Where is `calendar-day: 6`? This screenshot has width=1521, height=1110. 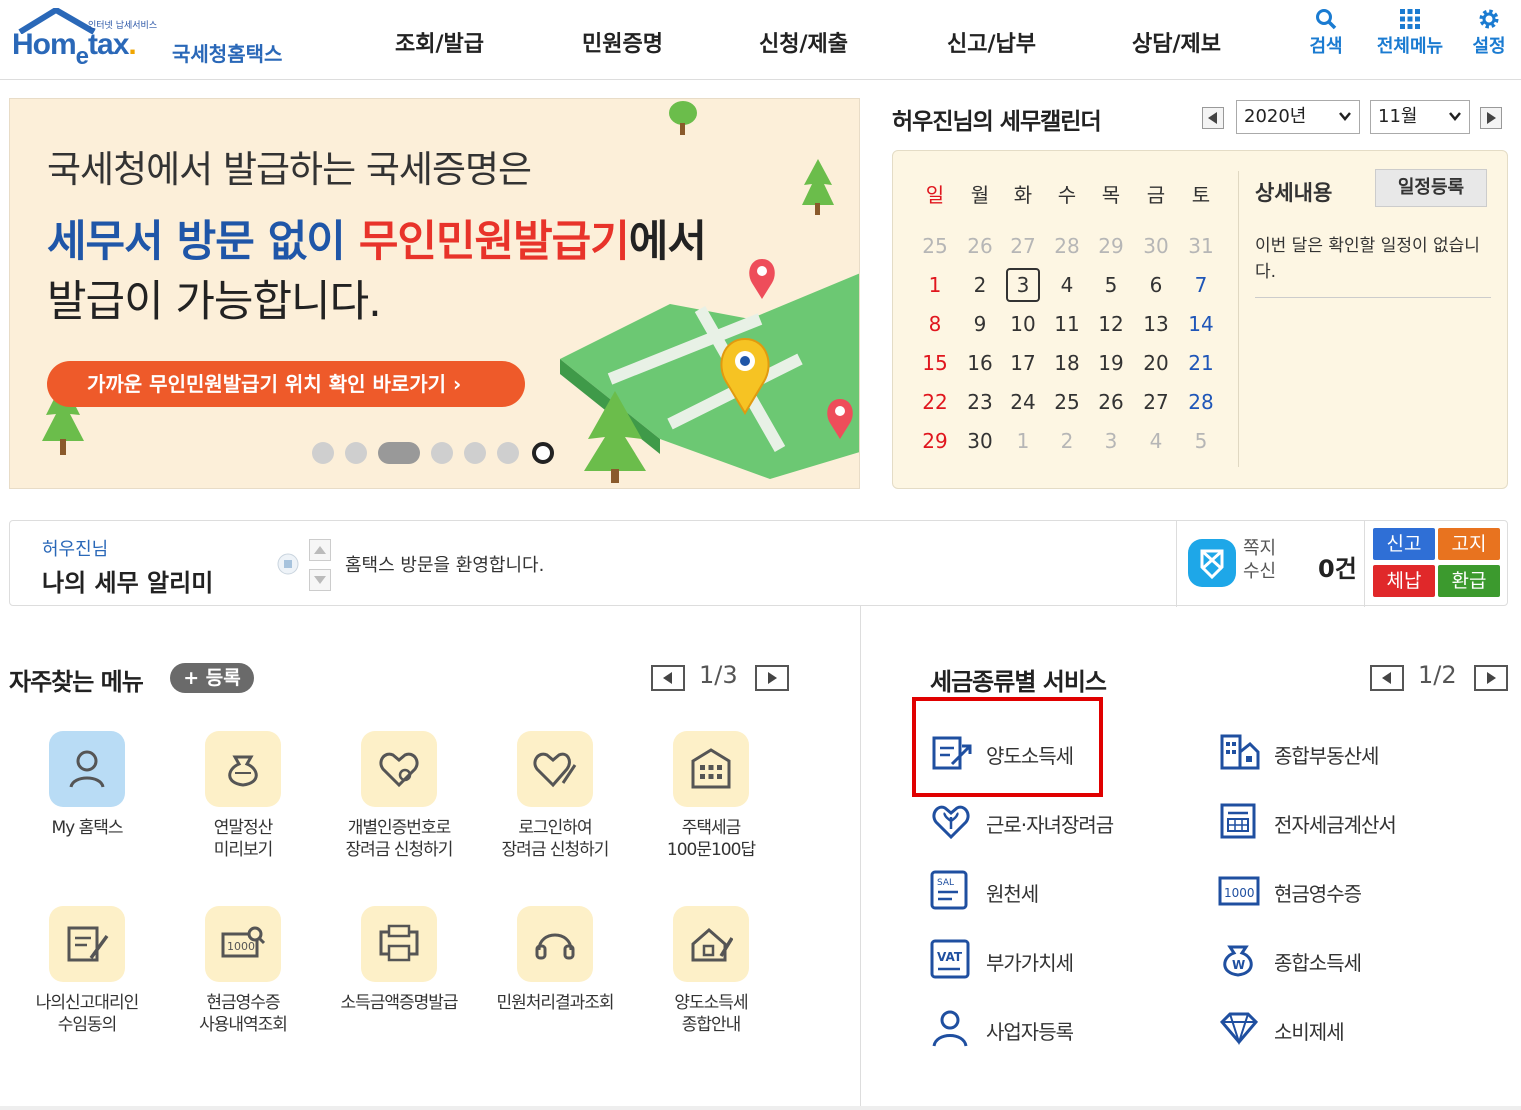 calendar-day: 6 is located at coordinates (1156, 285).